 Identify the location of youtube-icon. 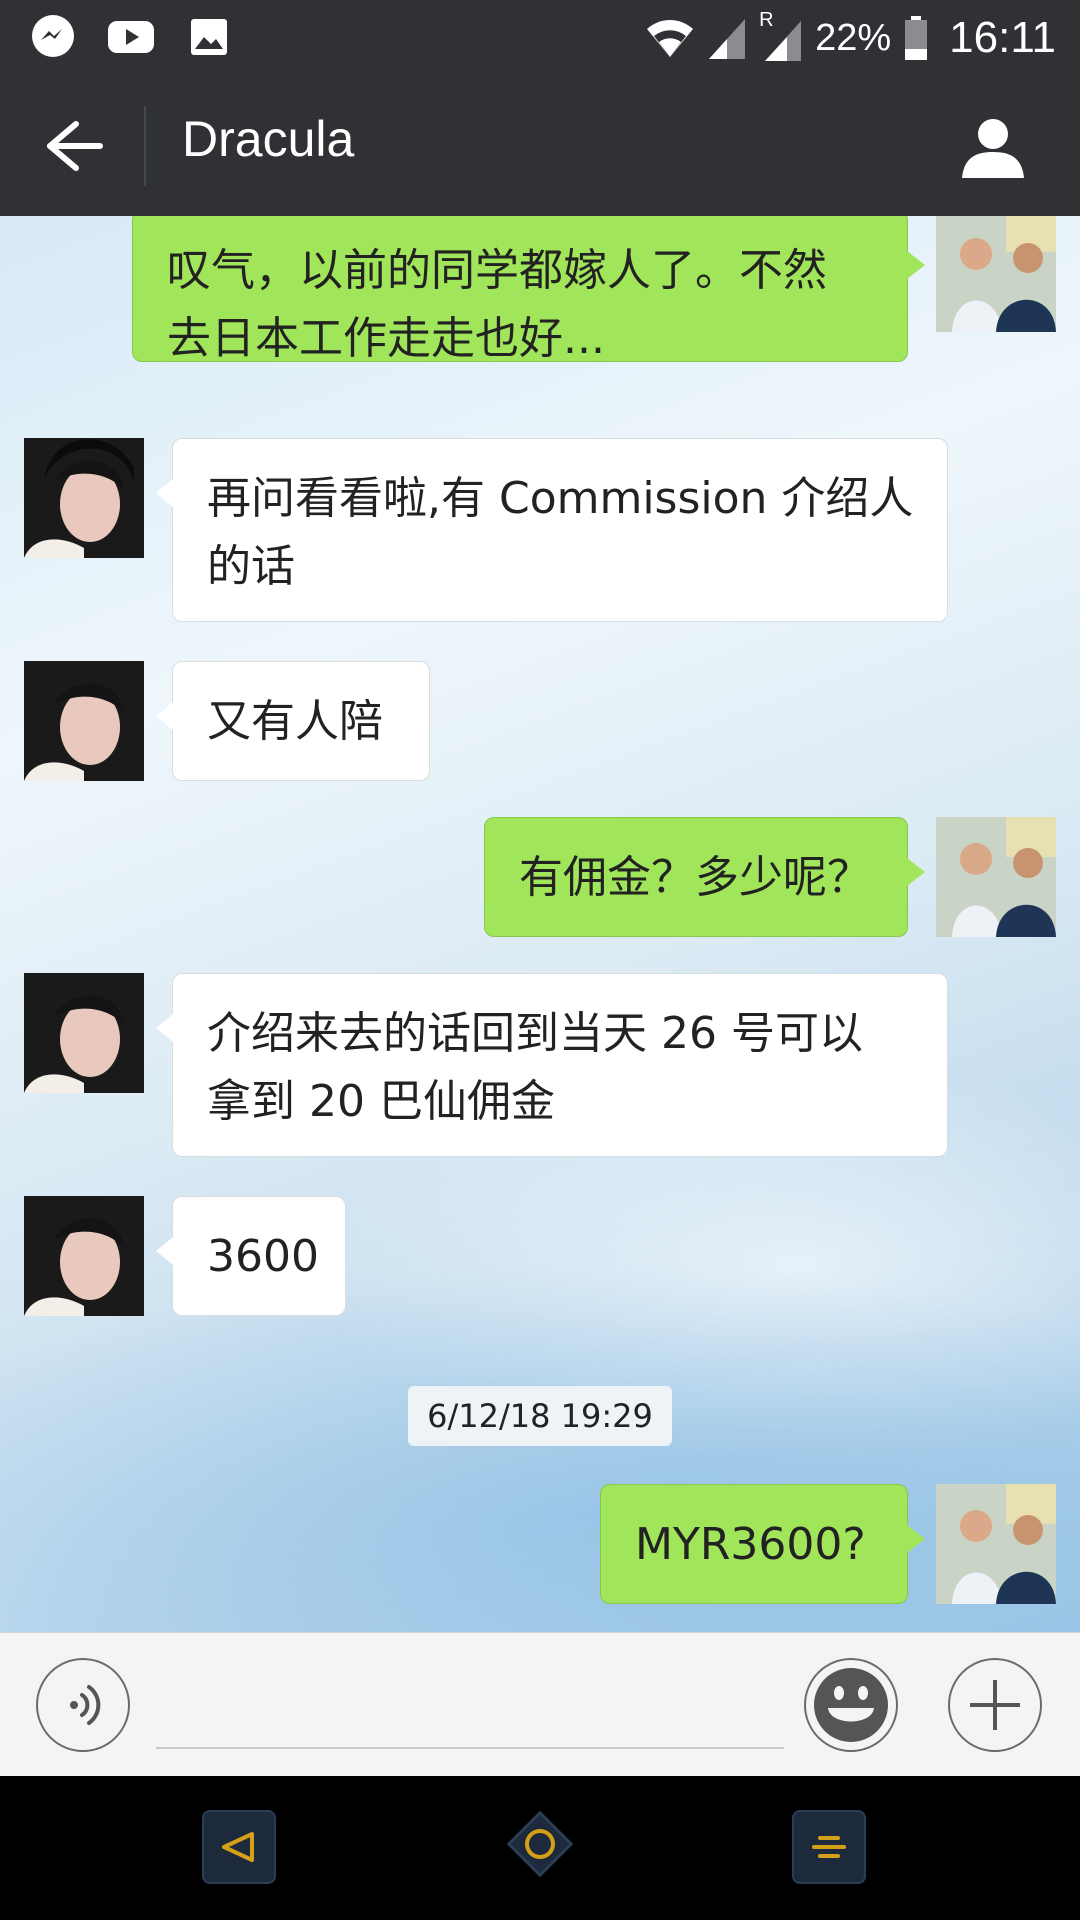
(131, 37).